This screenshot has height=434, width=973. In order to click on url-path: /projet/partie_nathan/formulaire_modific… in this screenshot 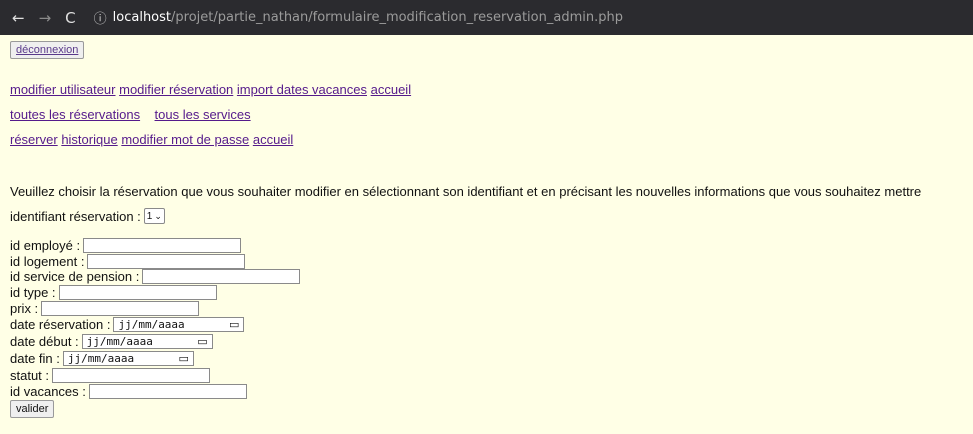, I will do `click(397, 17)`.